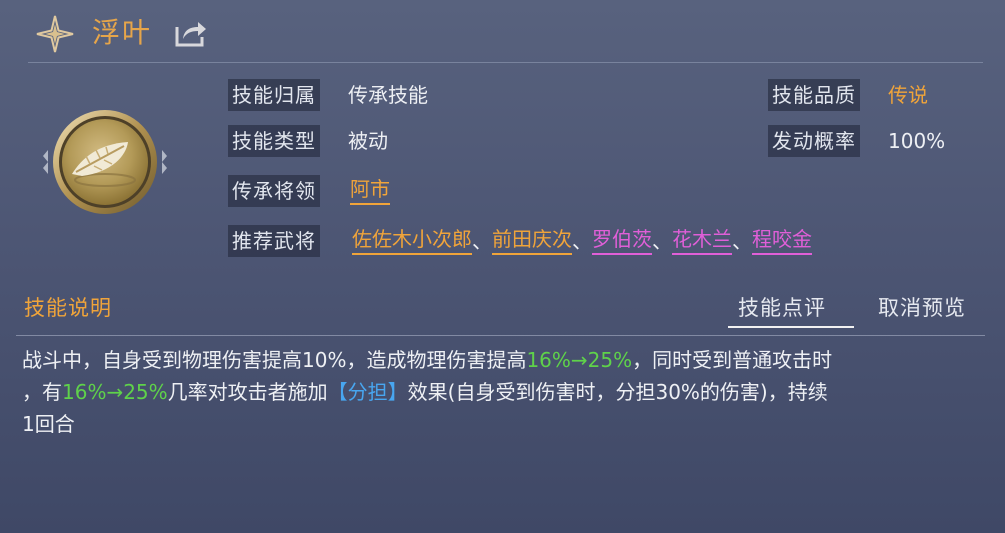 The width and height of the screenshot is (1005, 533). I want to click on inherit-general-link: 阿市, so click(370, 190).